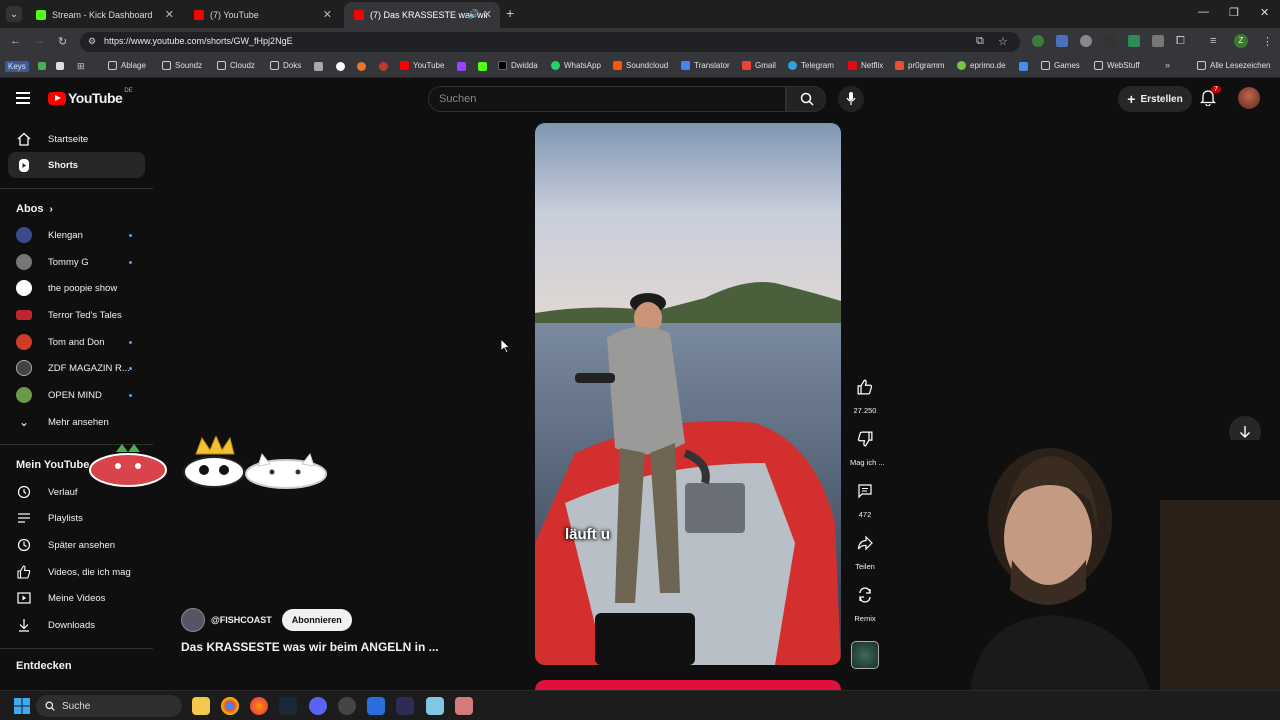 The width and height of the screenshot is (1280, 720). Describe the element at coordinates (92, 41) in the screenshot. I see `site-info-icon: ⚙` at that location.